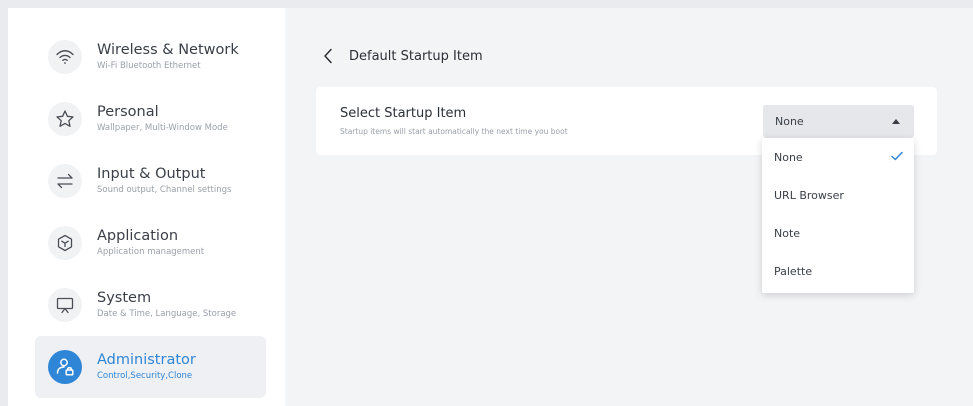 This screenshot has width=973, height=406. Describe the element at coordinates (787, 233) in the screenshot. I see `option-label: Note` at that location.